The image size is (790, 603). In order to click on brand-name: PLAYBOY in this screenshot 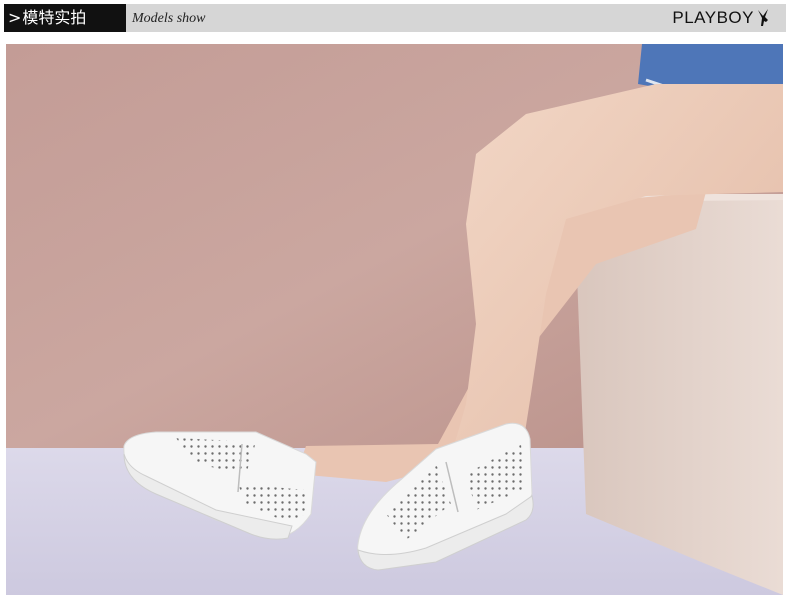, I will do `click(713, 17)`.